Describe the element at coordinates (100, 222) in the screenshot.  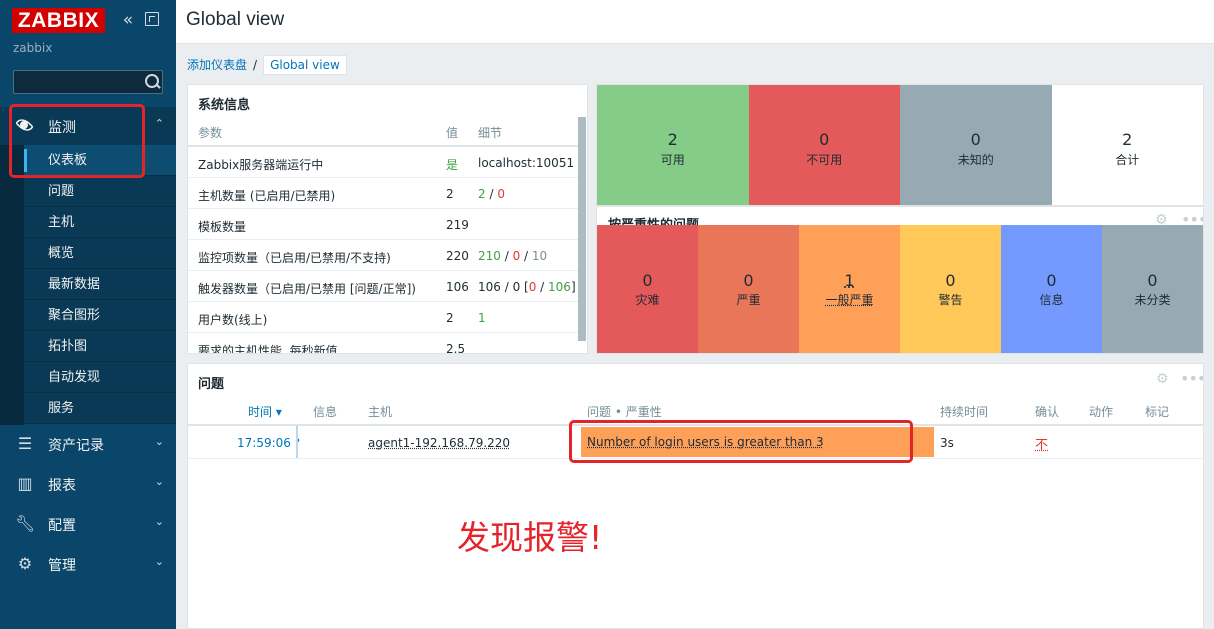
I see `submenu-item-hosts: 主机` at that location.